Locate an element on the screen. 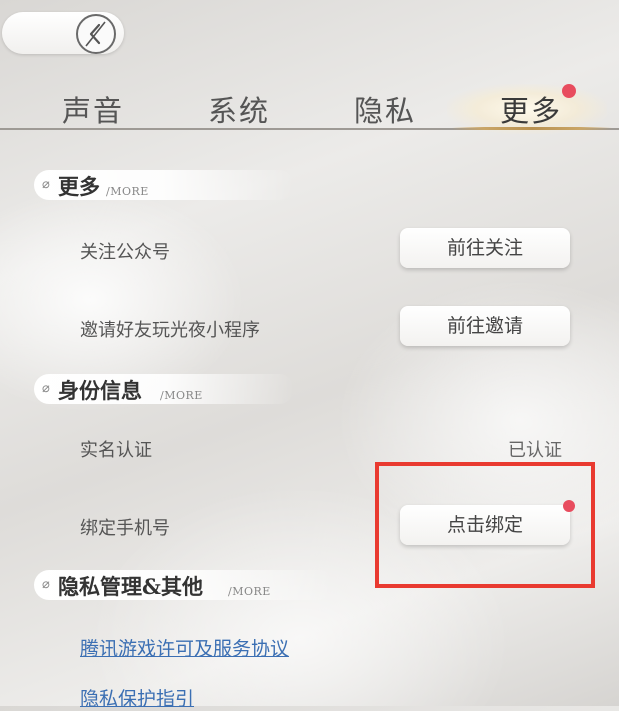 This screenshot has height=711, width=619. real-name-status: 已认证 is located at coordinates (535, 450).